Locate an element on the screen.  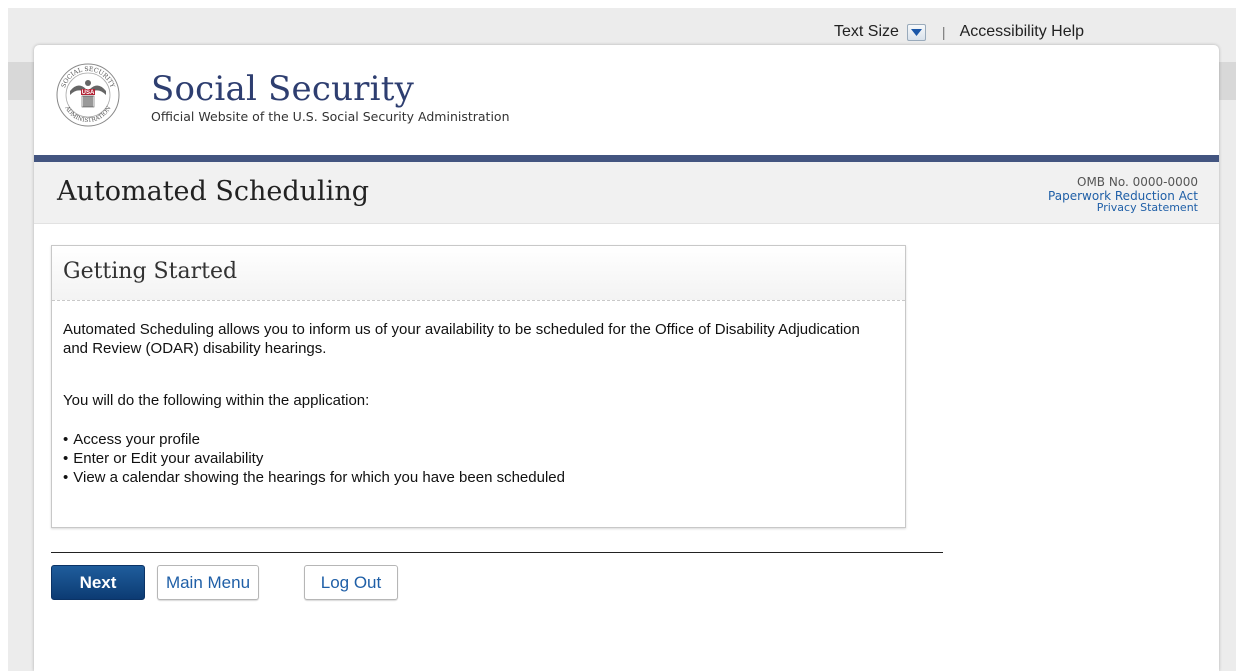
brand-title: Social Security is located at coordinates (330, 89).